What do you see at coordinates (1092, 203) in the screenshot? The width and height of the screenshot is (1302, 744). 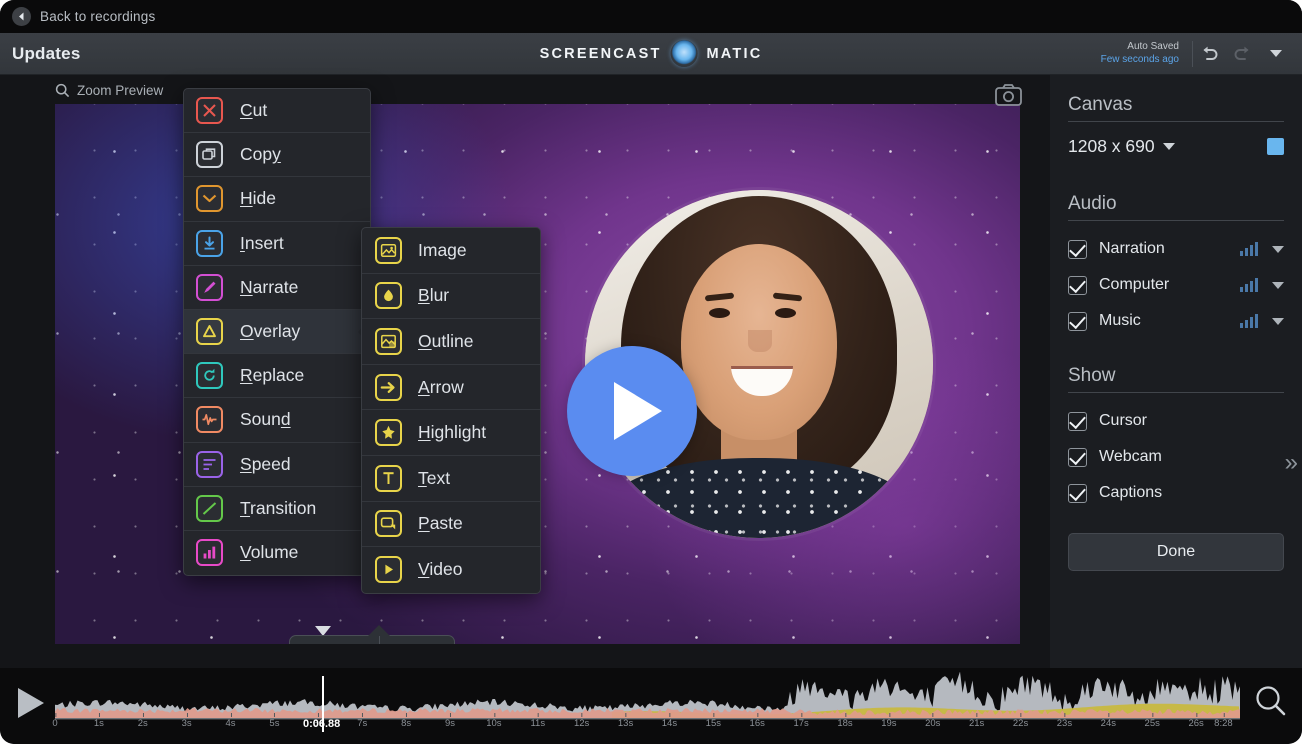 I see `audio-heading: Audio` at bounding box center [1092, 203].